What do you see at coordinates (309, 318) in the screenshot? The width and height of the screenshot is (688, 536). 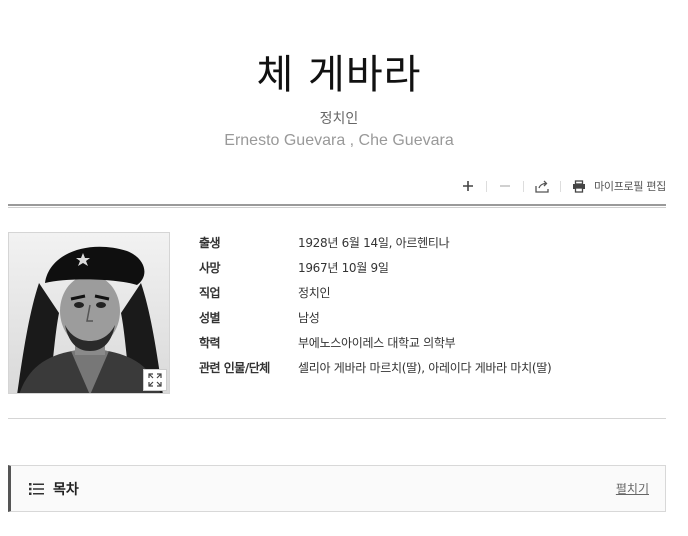 I see `info-value: 남성` at bounding box center [309, 318].